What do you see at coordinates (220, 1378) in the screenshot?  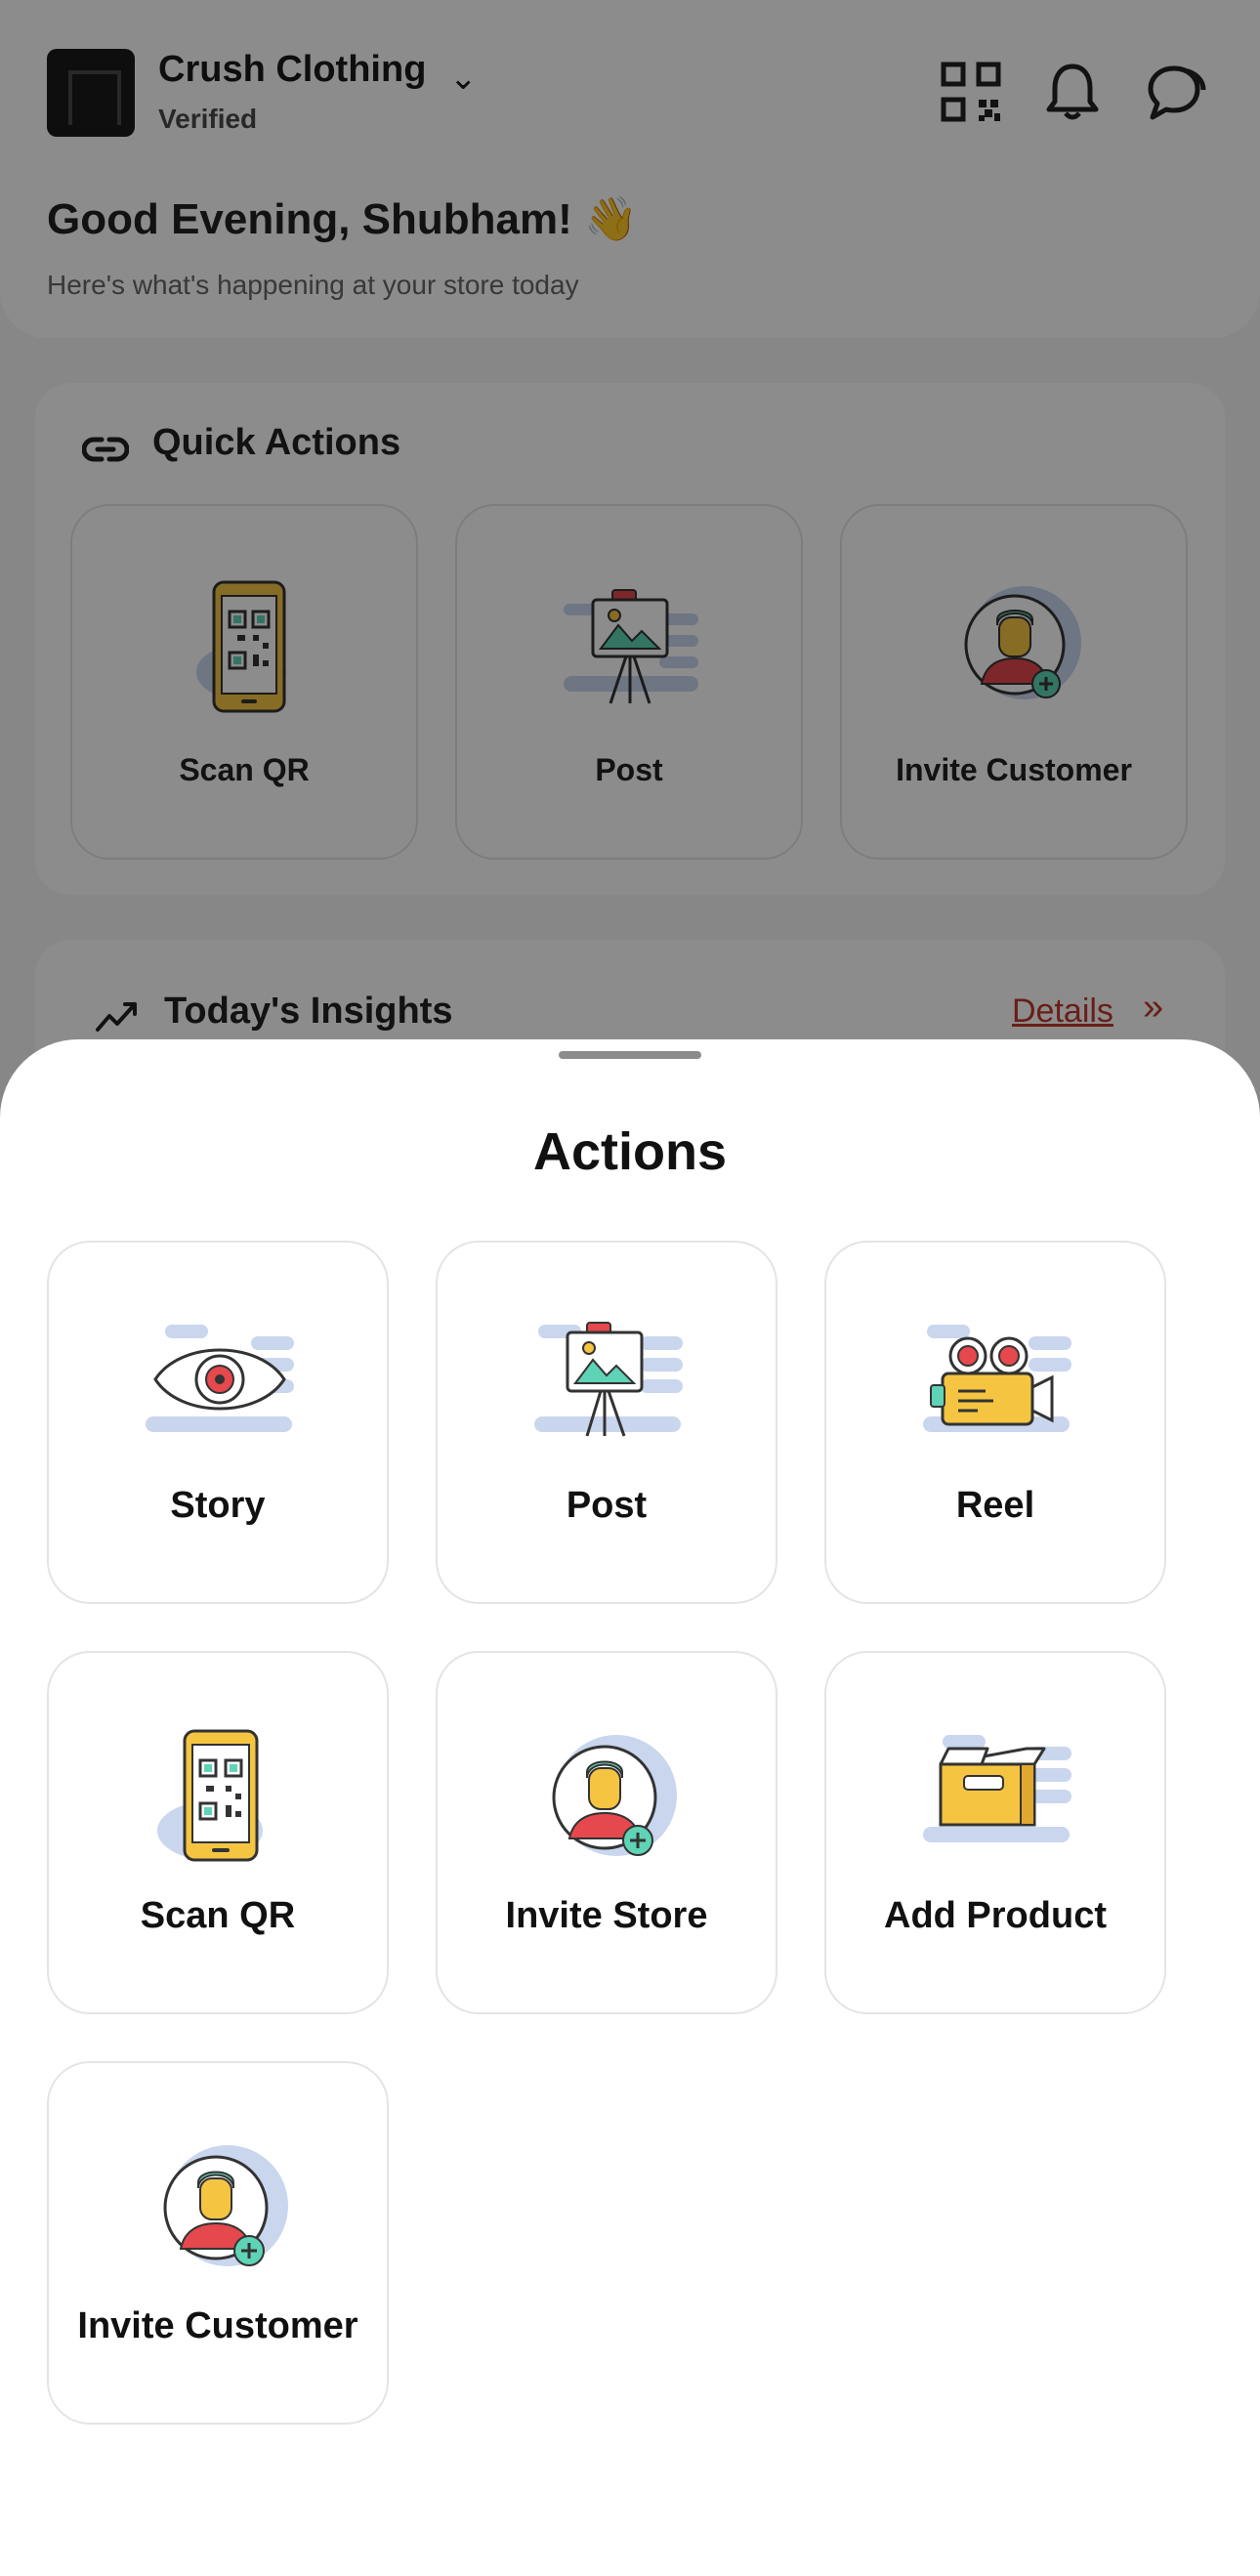 I see `eye-story-icon` at bounding box center [220, 1378].